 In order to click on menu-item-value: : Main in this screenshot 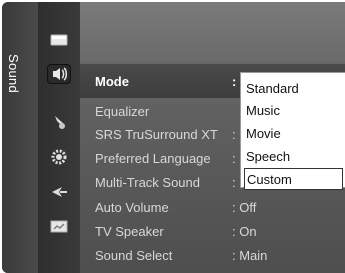, I will do `click(250, 255)`.